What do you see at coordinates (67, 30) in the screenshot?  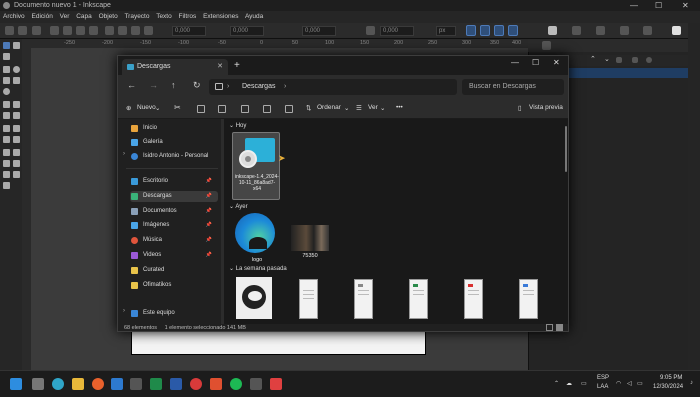 I see `rotate-cw-icon` at bounding box center [67, 30].